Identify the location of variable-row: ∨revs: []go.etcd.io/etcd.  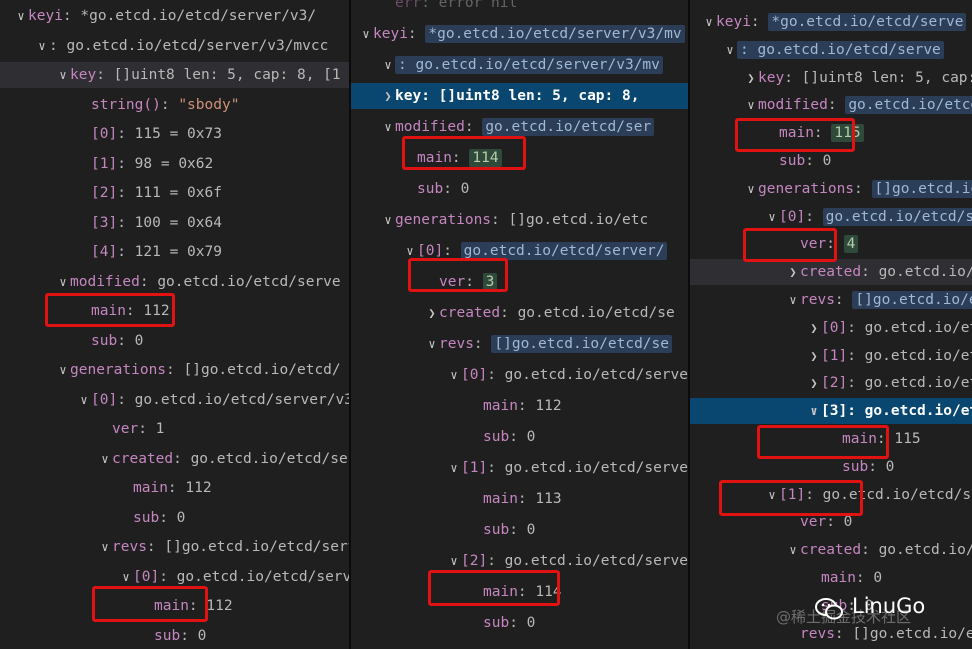
(831, 300).